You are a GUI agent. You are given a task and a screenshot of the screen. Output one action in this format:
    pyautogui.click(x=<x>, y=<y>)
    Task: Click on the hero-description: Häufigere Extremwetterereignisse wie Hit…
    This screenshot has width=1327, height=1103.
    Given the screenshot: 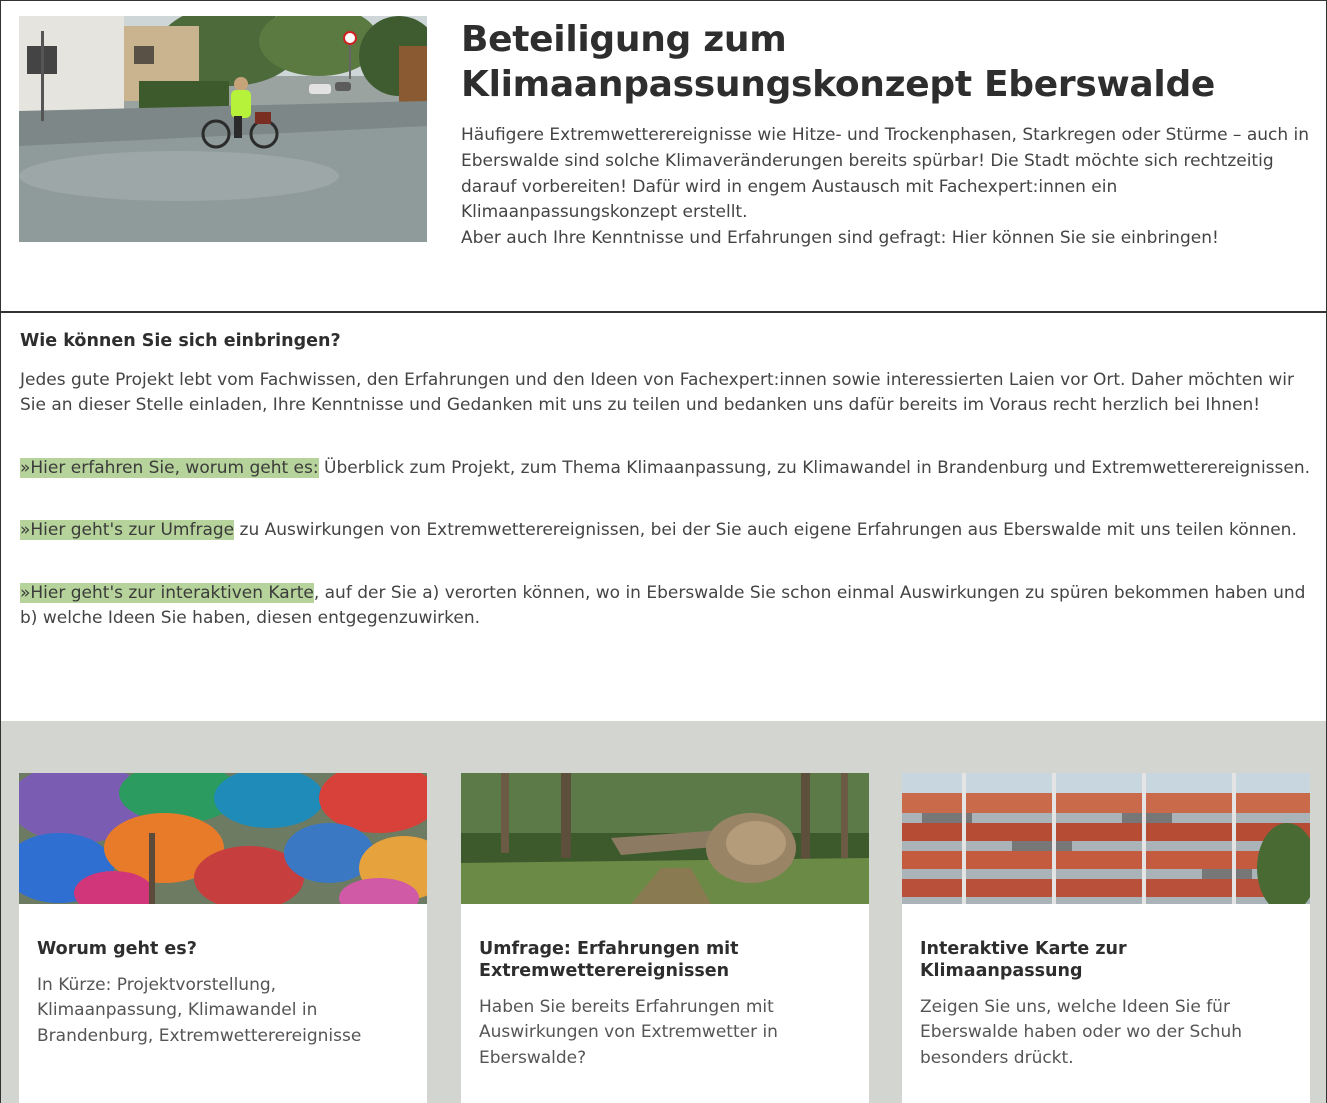 What is the action you would take?
    pyautogui.click(x=886, y=187)
    